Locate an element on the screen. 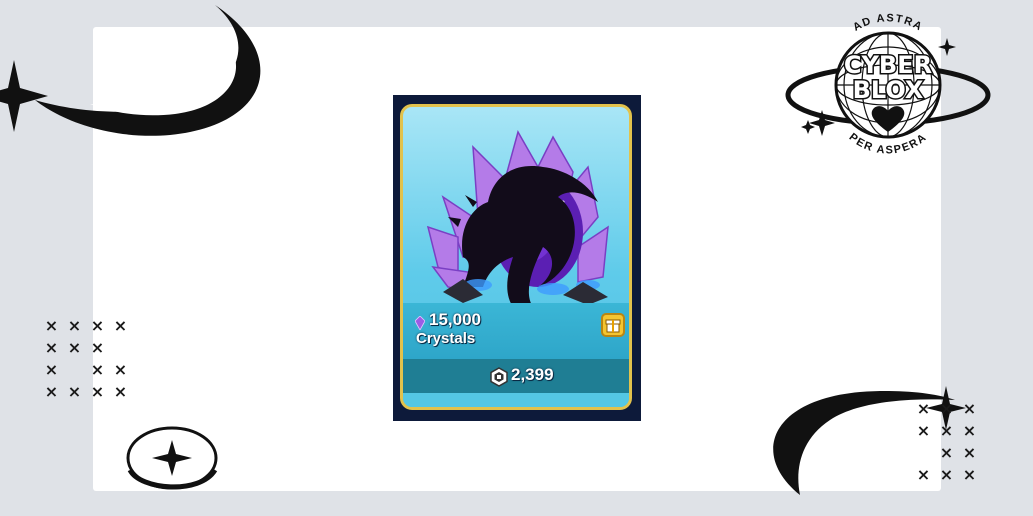 The height and width of the screenshot is (516, 1033). product-frame: 15,000 Crystals 2,399 is located at coordinates (516, 257).